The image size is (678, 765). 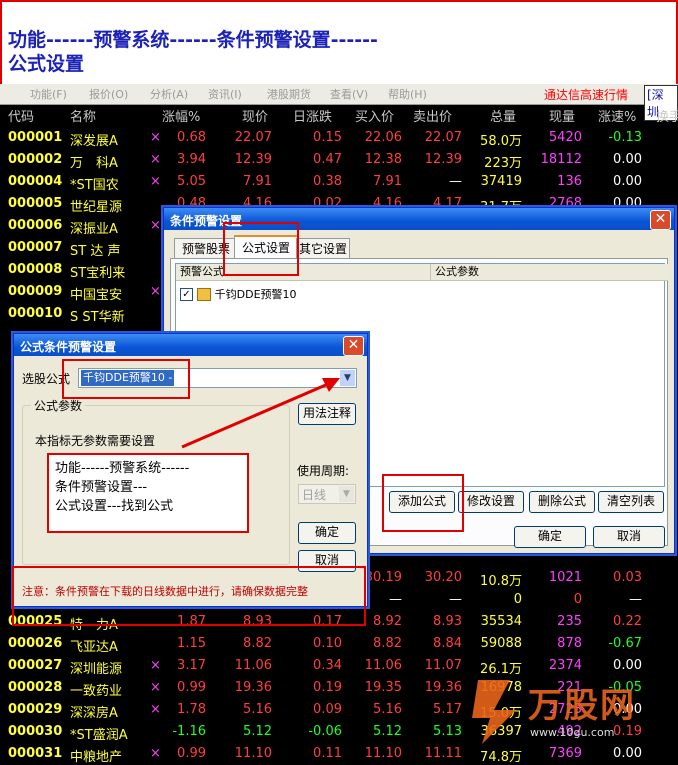 What do you see at coordinates (582, 706) in the screenshot?
I see `watermark-brand: 万股网` at bounding box center [582, 706].